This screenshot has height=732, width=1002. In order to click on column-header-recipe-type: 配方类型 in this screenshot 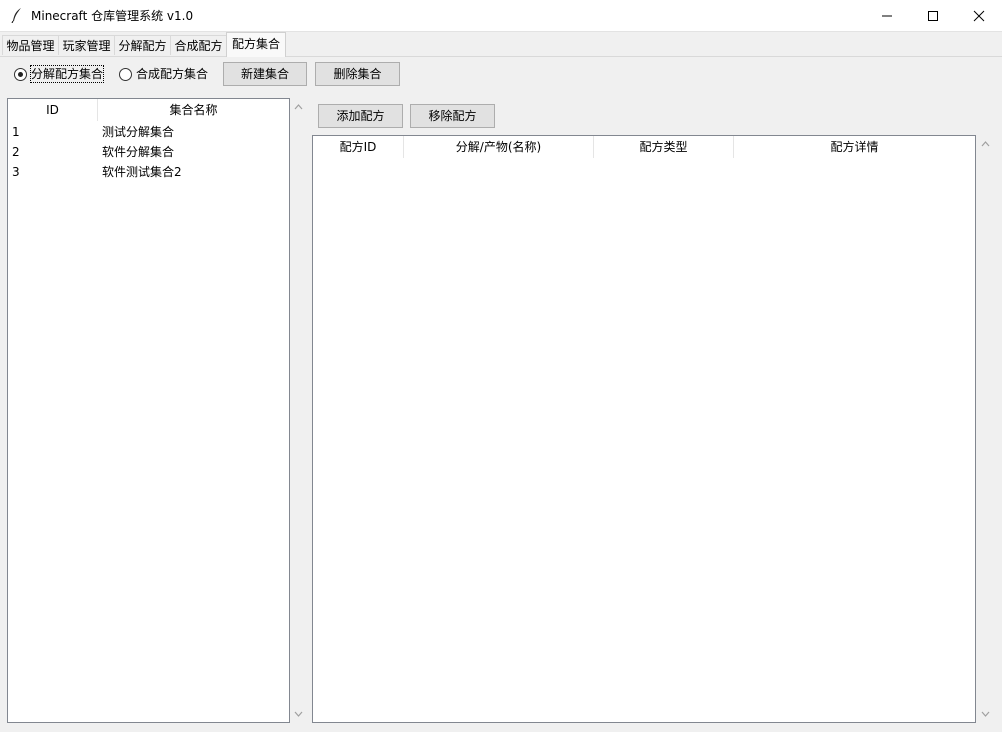, I will do `click(664, 147)`.